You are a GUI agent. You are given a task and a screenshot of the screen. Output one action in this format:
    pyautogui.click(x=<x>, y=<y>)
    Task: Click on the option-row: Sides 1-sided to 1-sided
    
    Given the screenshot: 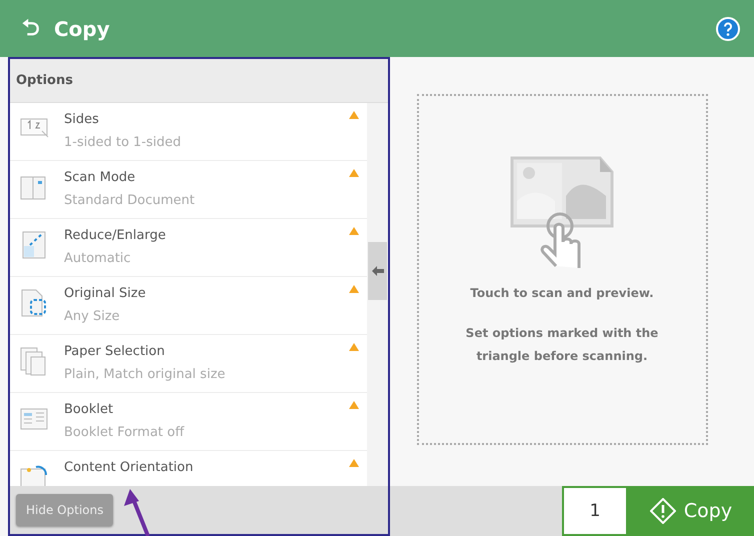 What is the action you would take?
    pyautogui.click(x=188, y=132)
    